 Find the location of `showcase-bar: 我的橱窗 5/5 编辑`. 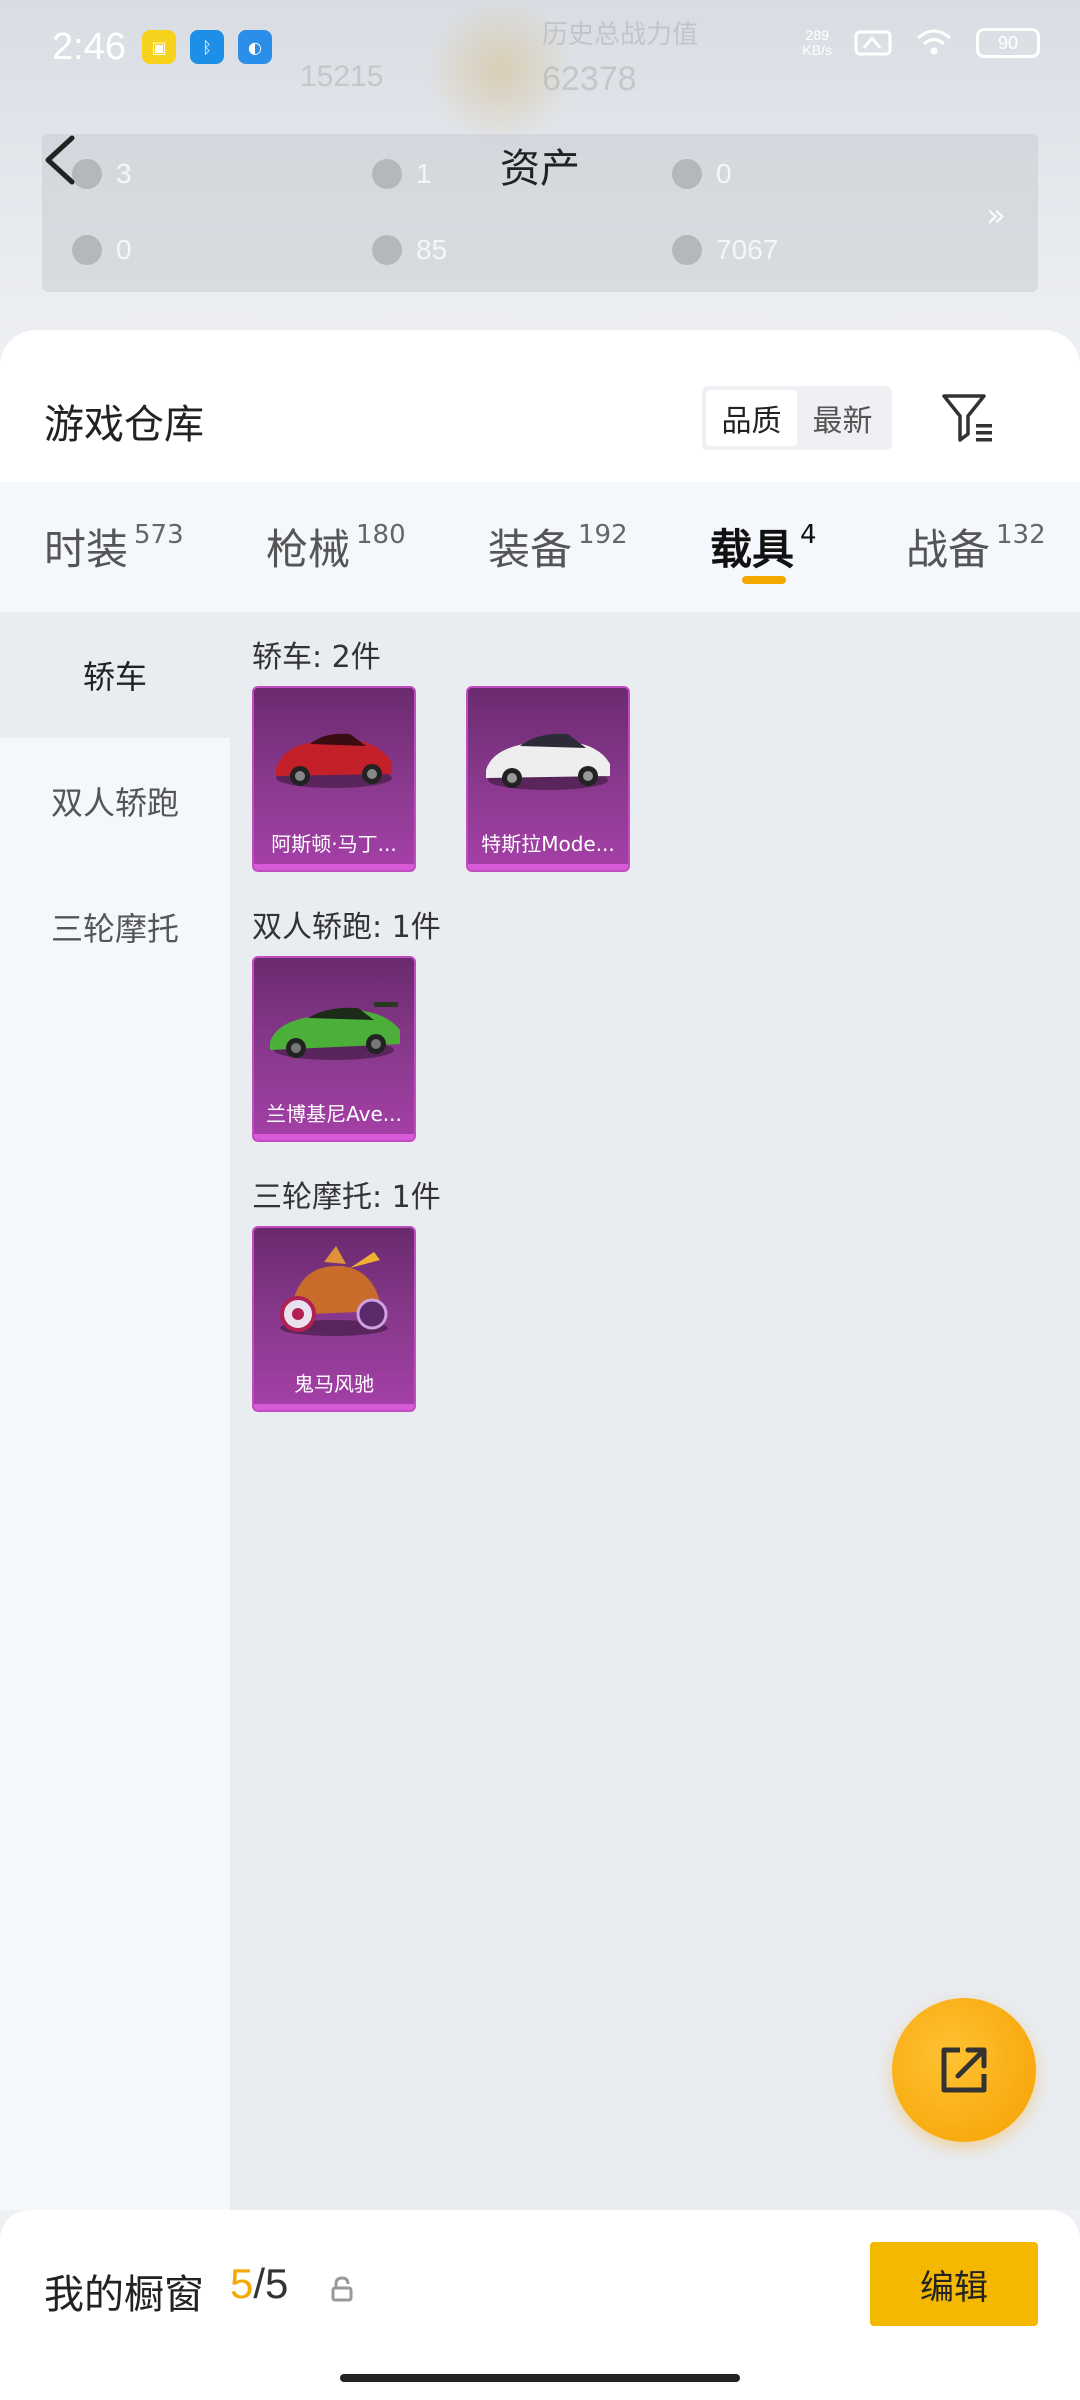

showcase-bar: 我的橱窗 5/5 编辑 is located at coordinates (540, 2305).